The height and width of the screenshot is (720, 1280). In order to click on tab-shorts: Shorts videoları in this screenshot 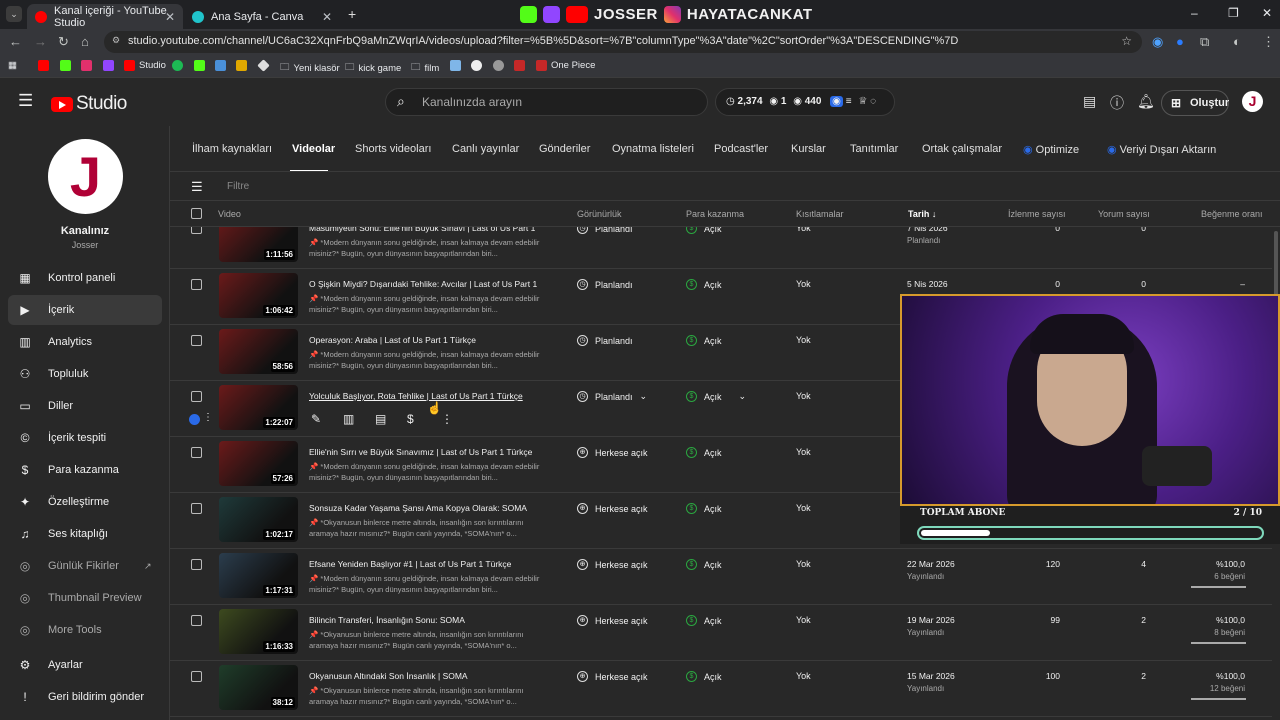, I will do `click(393, 149)`.